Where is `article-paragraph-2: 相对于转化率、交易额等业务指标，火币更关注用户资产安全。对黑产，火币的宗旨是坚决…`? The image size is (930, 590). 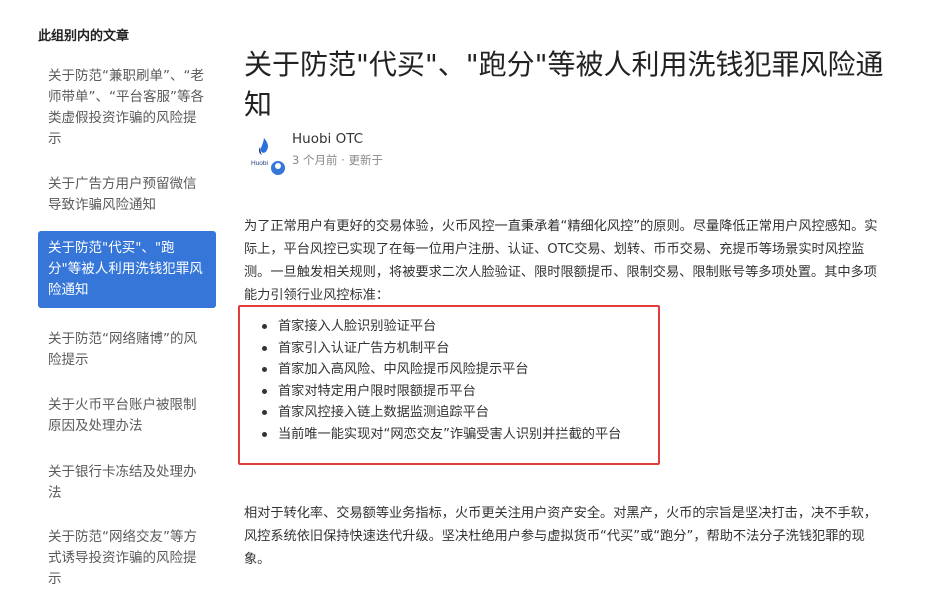 article-paragraph-2: 相对于转化率、交易额等业务指标，火币更关注用户资产安全。对黑产，火币的宗旨是坚决… is located at coordinates (560, 536).